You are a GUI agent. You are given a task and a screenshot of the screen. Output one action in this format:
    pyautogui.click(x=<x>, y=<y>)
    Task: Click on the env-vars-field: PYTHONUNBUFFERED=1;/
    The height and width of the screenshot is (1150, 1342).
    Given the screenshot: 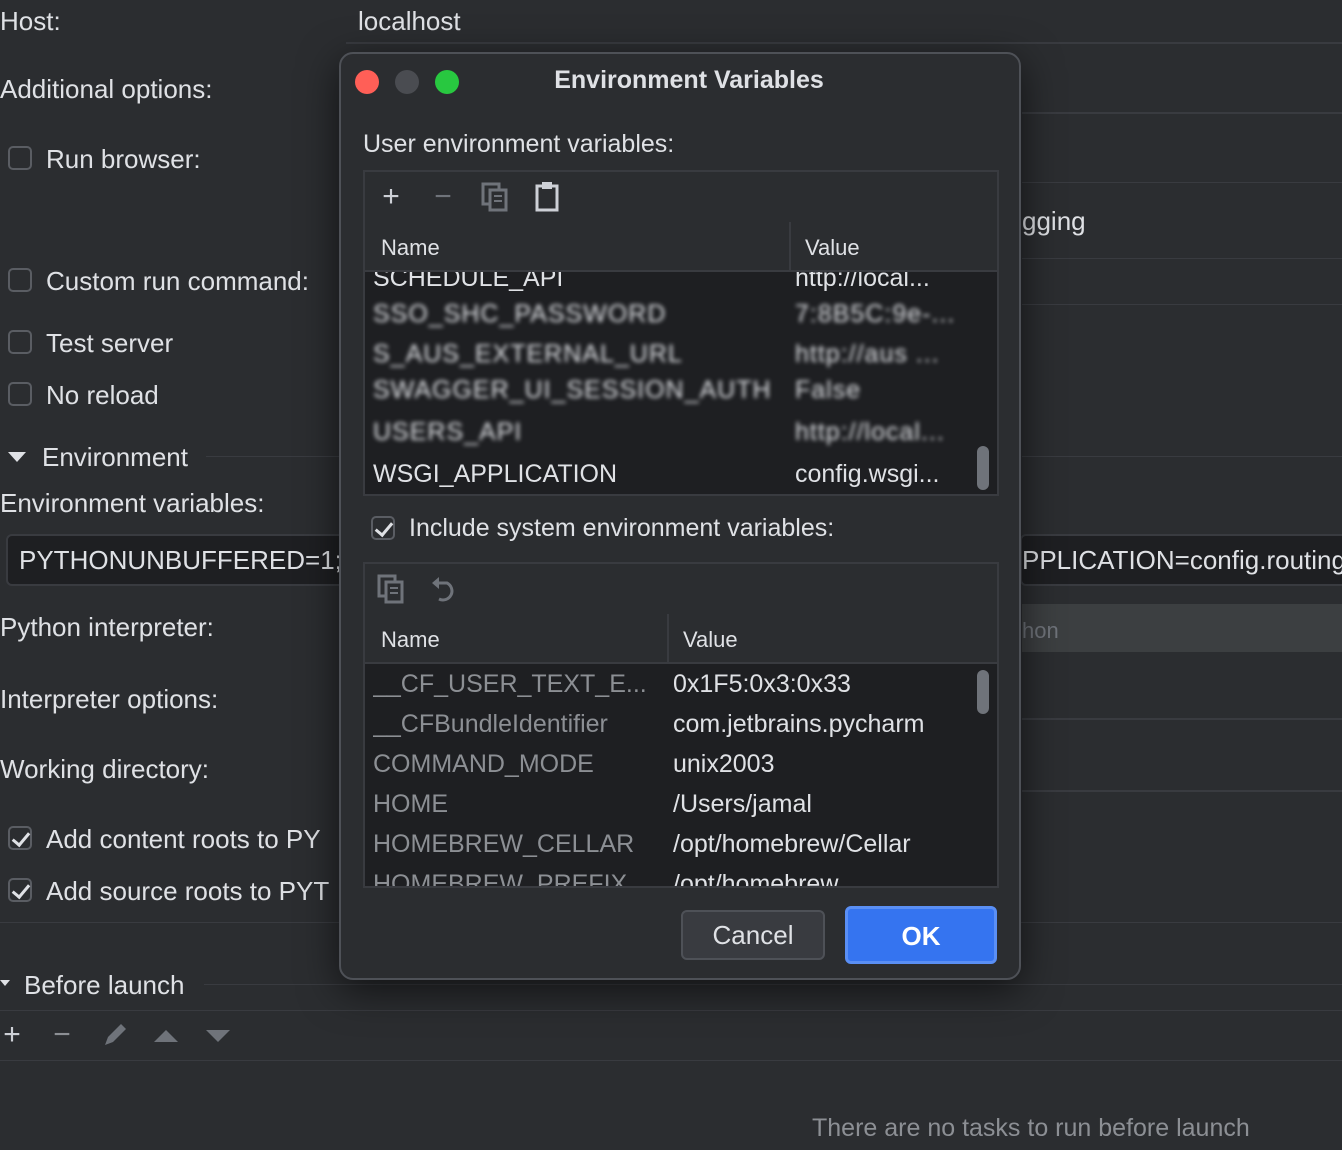 What is the action you would take?
    pyautogui.click(x=178, y=560)
    